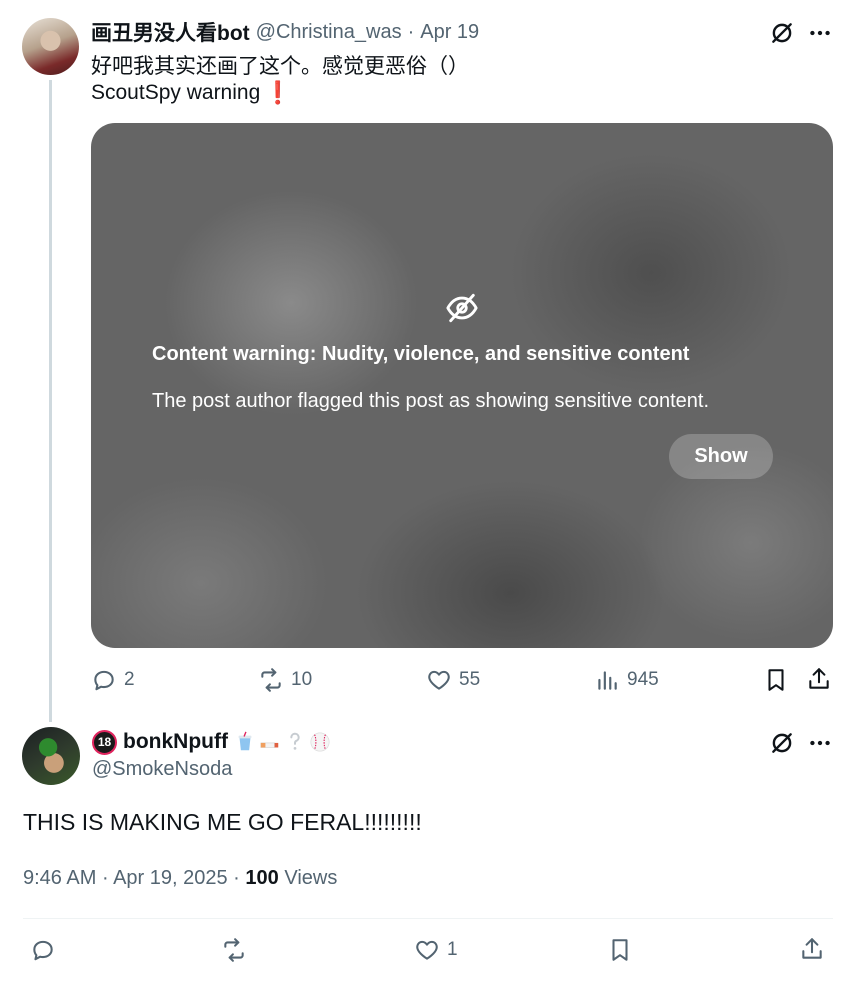 The height and width of the screenshot is (984, 856). I want to click on thread-line, so click(50, 401).